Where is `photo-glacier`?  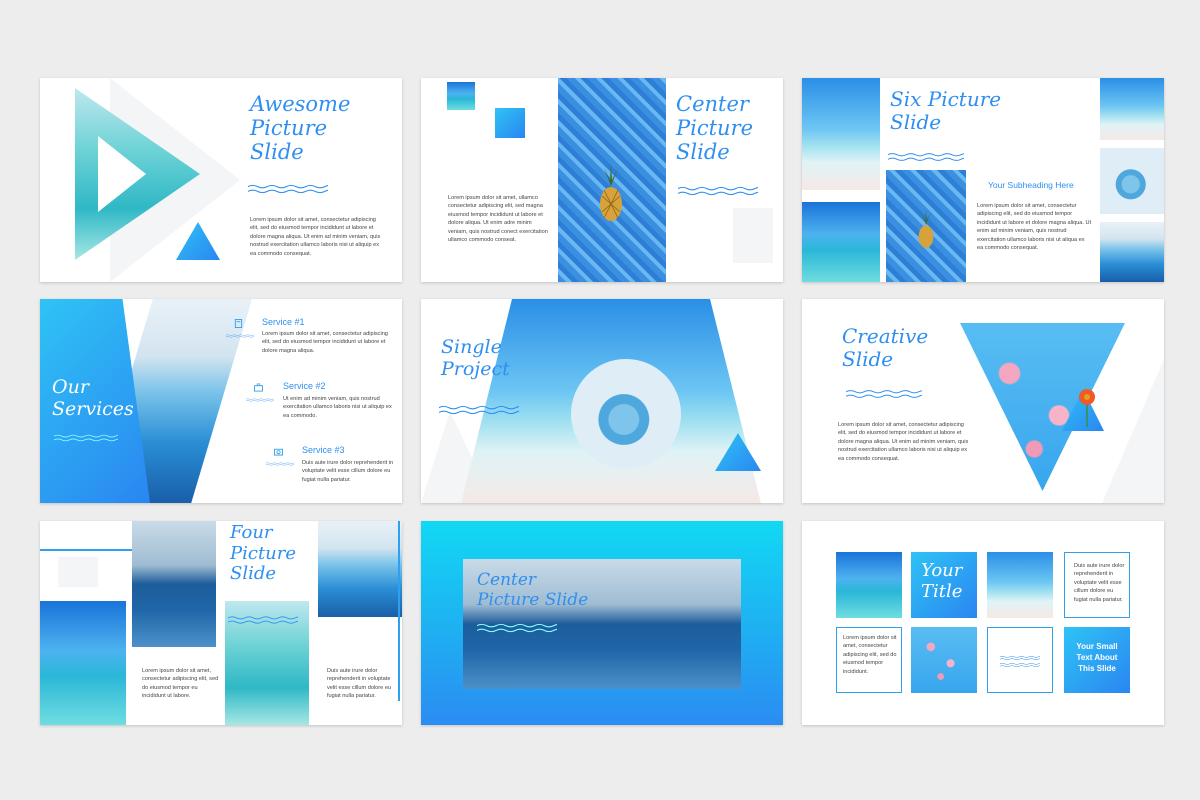 photo-glacier is located at coordinates (360, 569).